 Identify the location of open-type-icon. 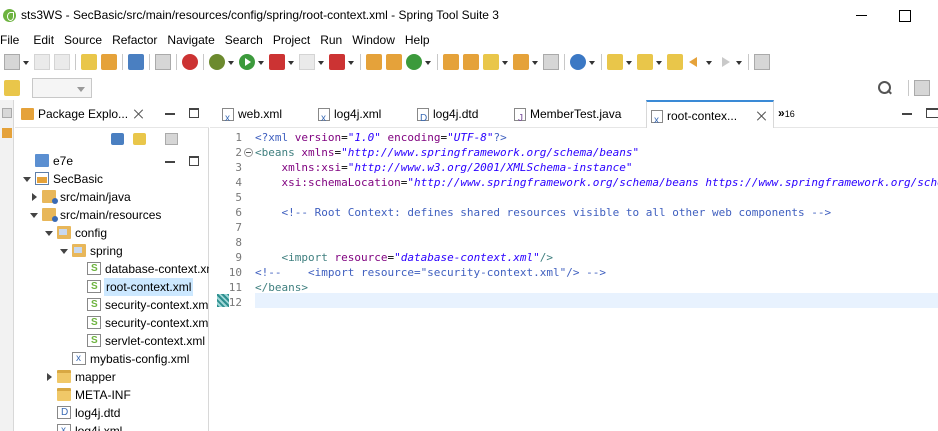
(89, 62).